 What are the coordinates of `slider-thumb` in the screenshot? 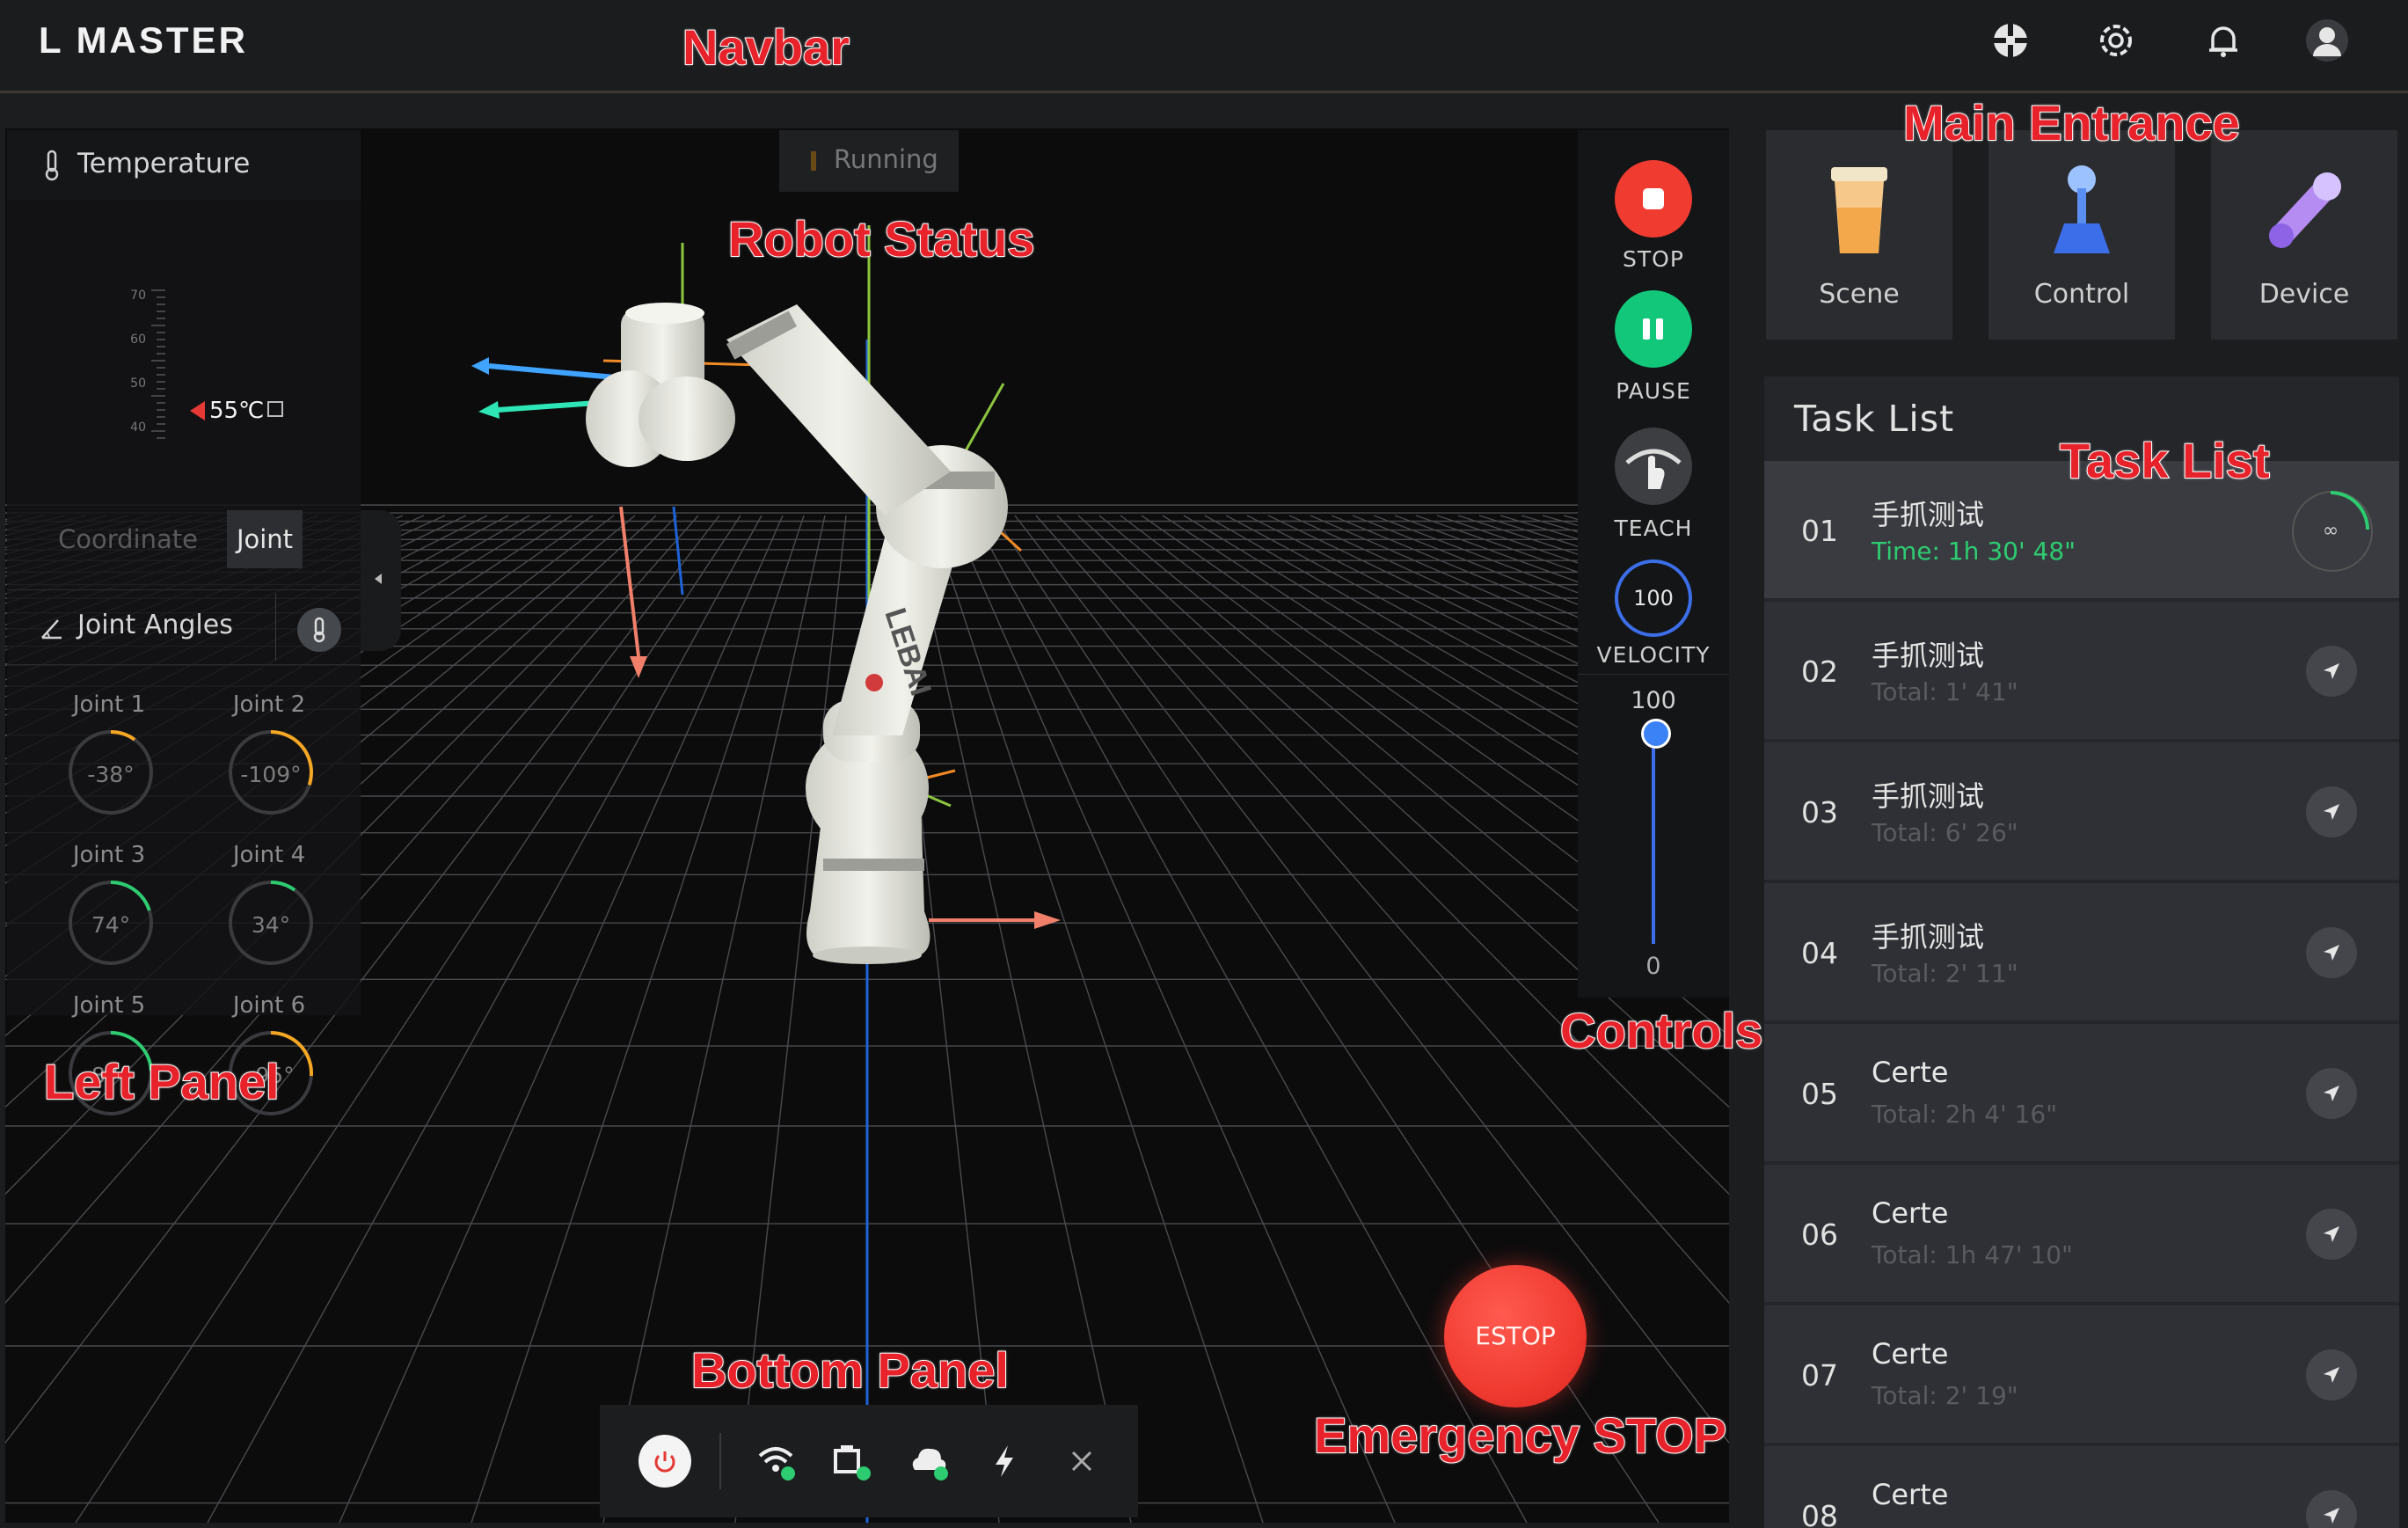 It's located at (1656, 734).